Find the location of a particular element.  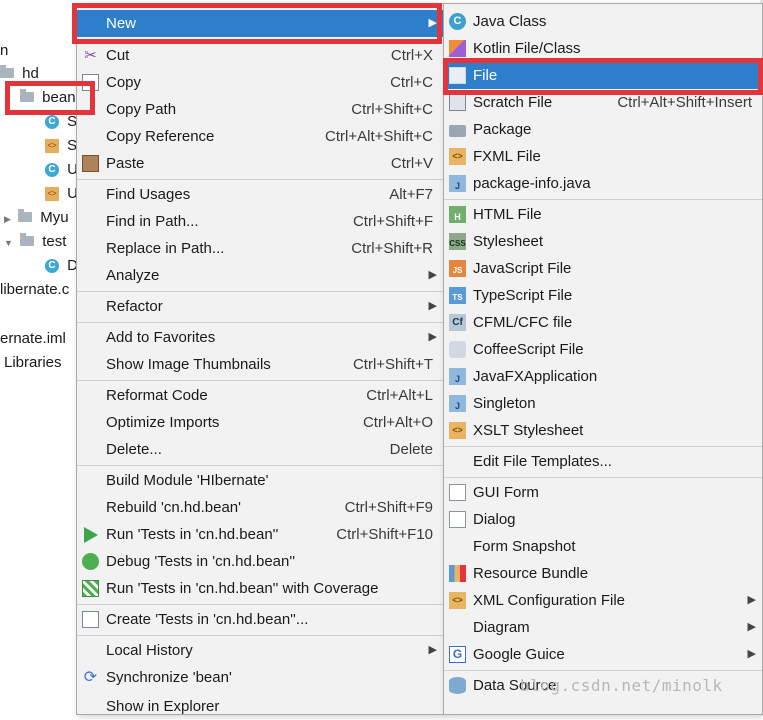

submenu-item-diagram: Diagram ▶ is located at coordinates (603, 627).